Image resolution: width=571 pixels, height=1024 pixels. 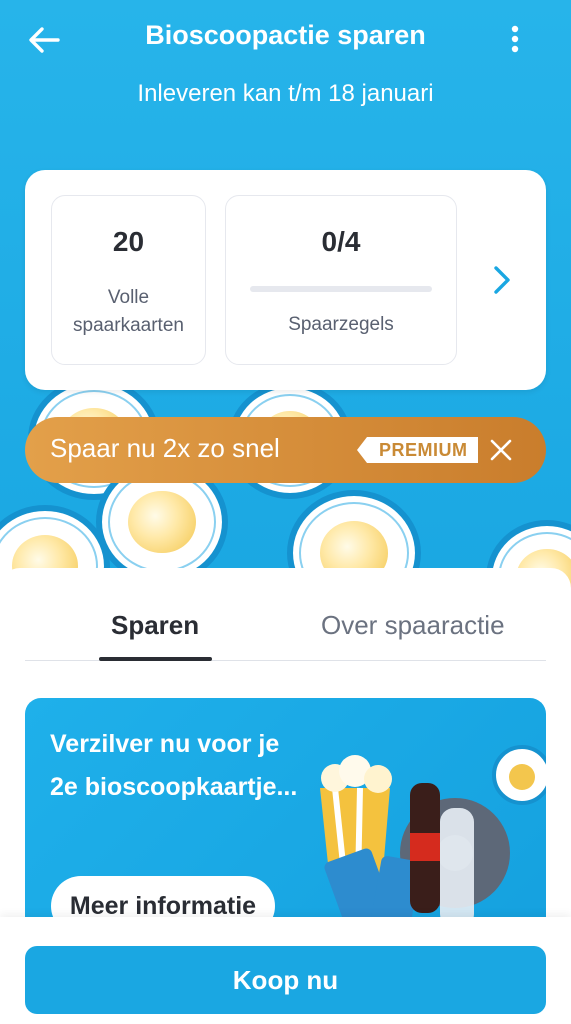 I want to click on chevron-right-icon, so click(x=502, y=280).